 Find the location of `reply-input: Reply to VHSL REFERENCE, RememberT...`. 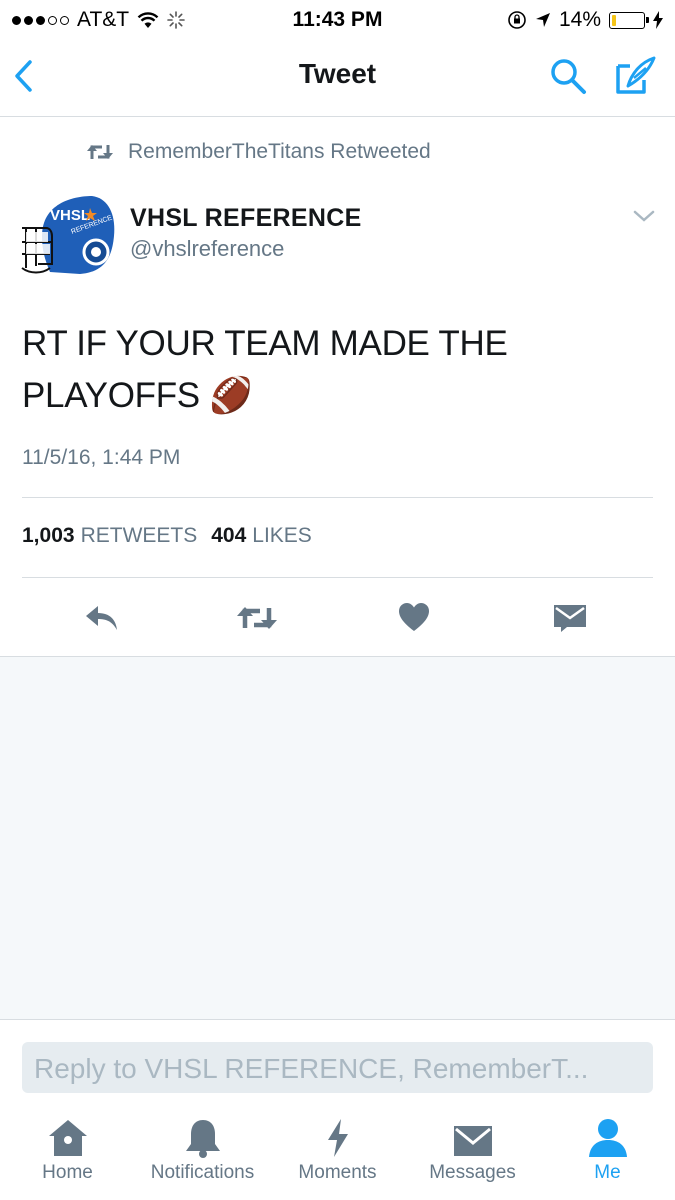

reply-input: Reply to VHSL REFERENCE, RememberT... is located at coordinates (337, 1067).